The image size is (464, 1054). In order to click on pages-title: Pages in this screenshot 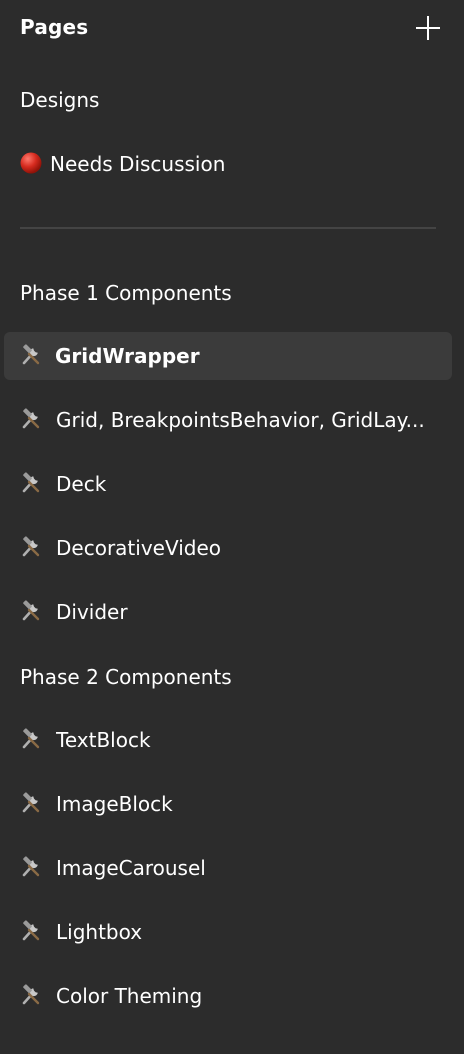, I will do `click(54, 27)`.